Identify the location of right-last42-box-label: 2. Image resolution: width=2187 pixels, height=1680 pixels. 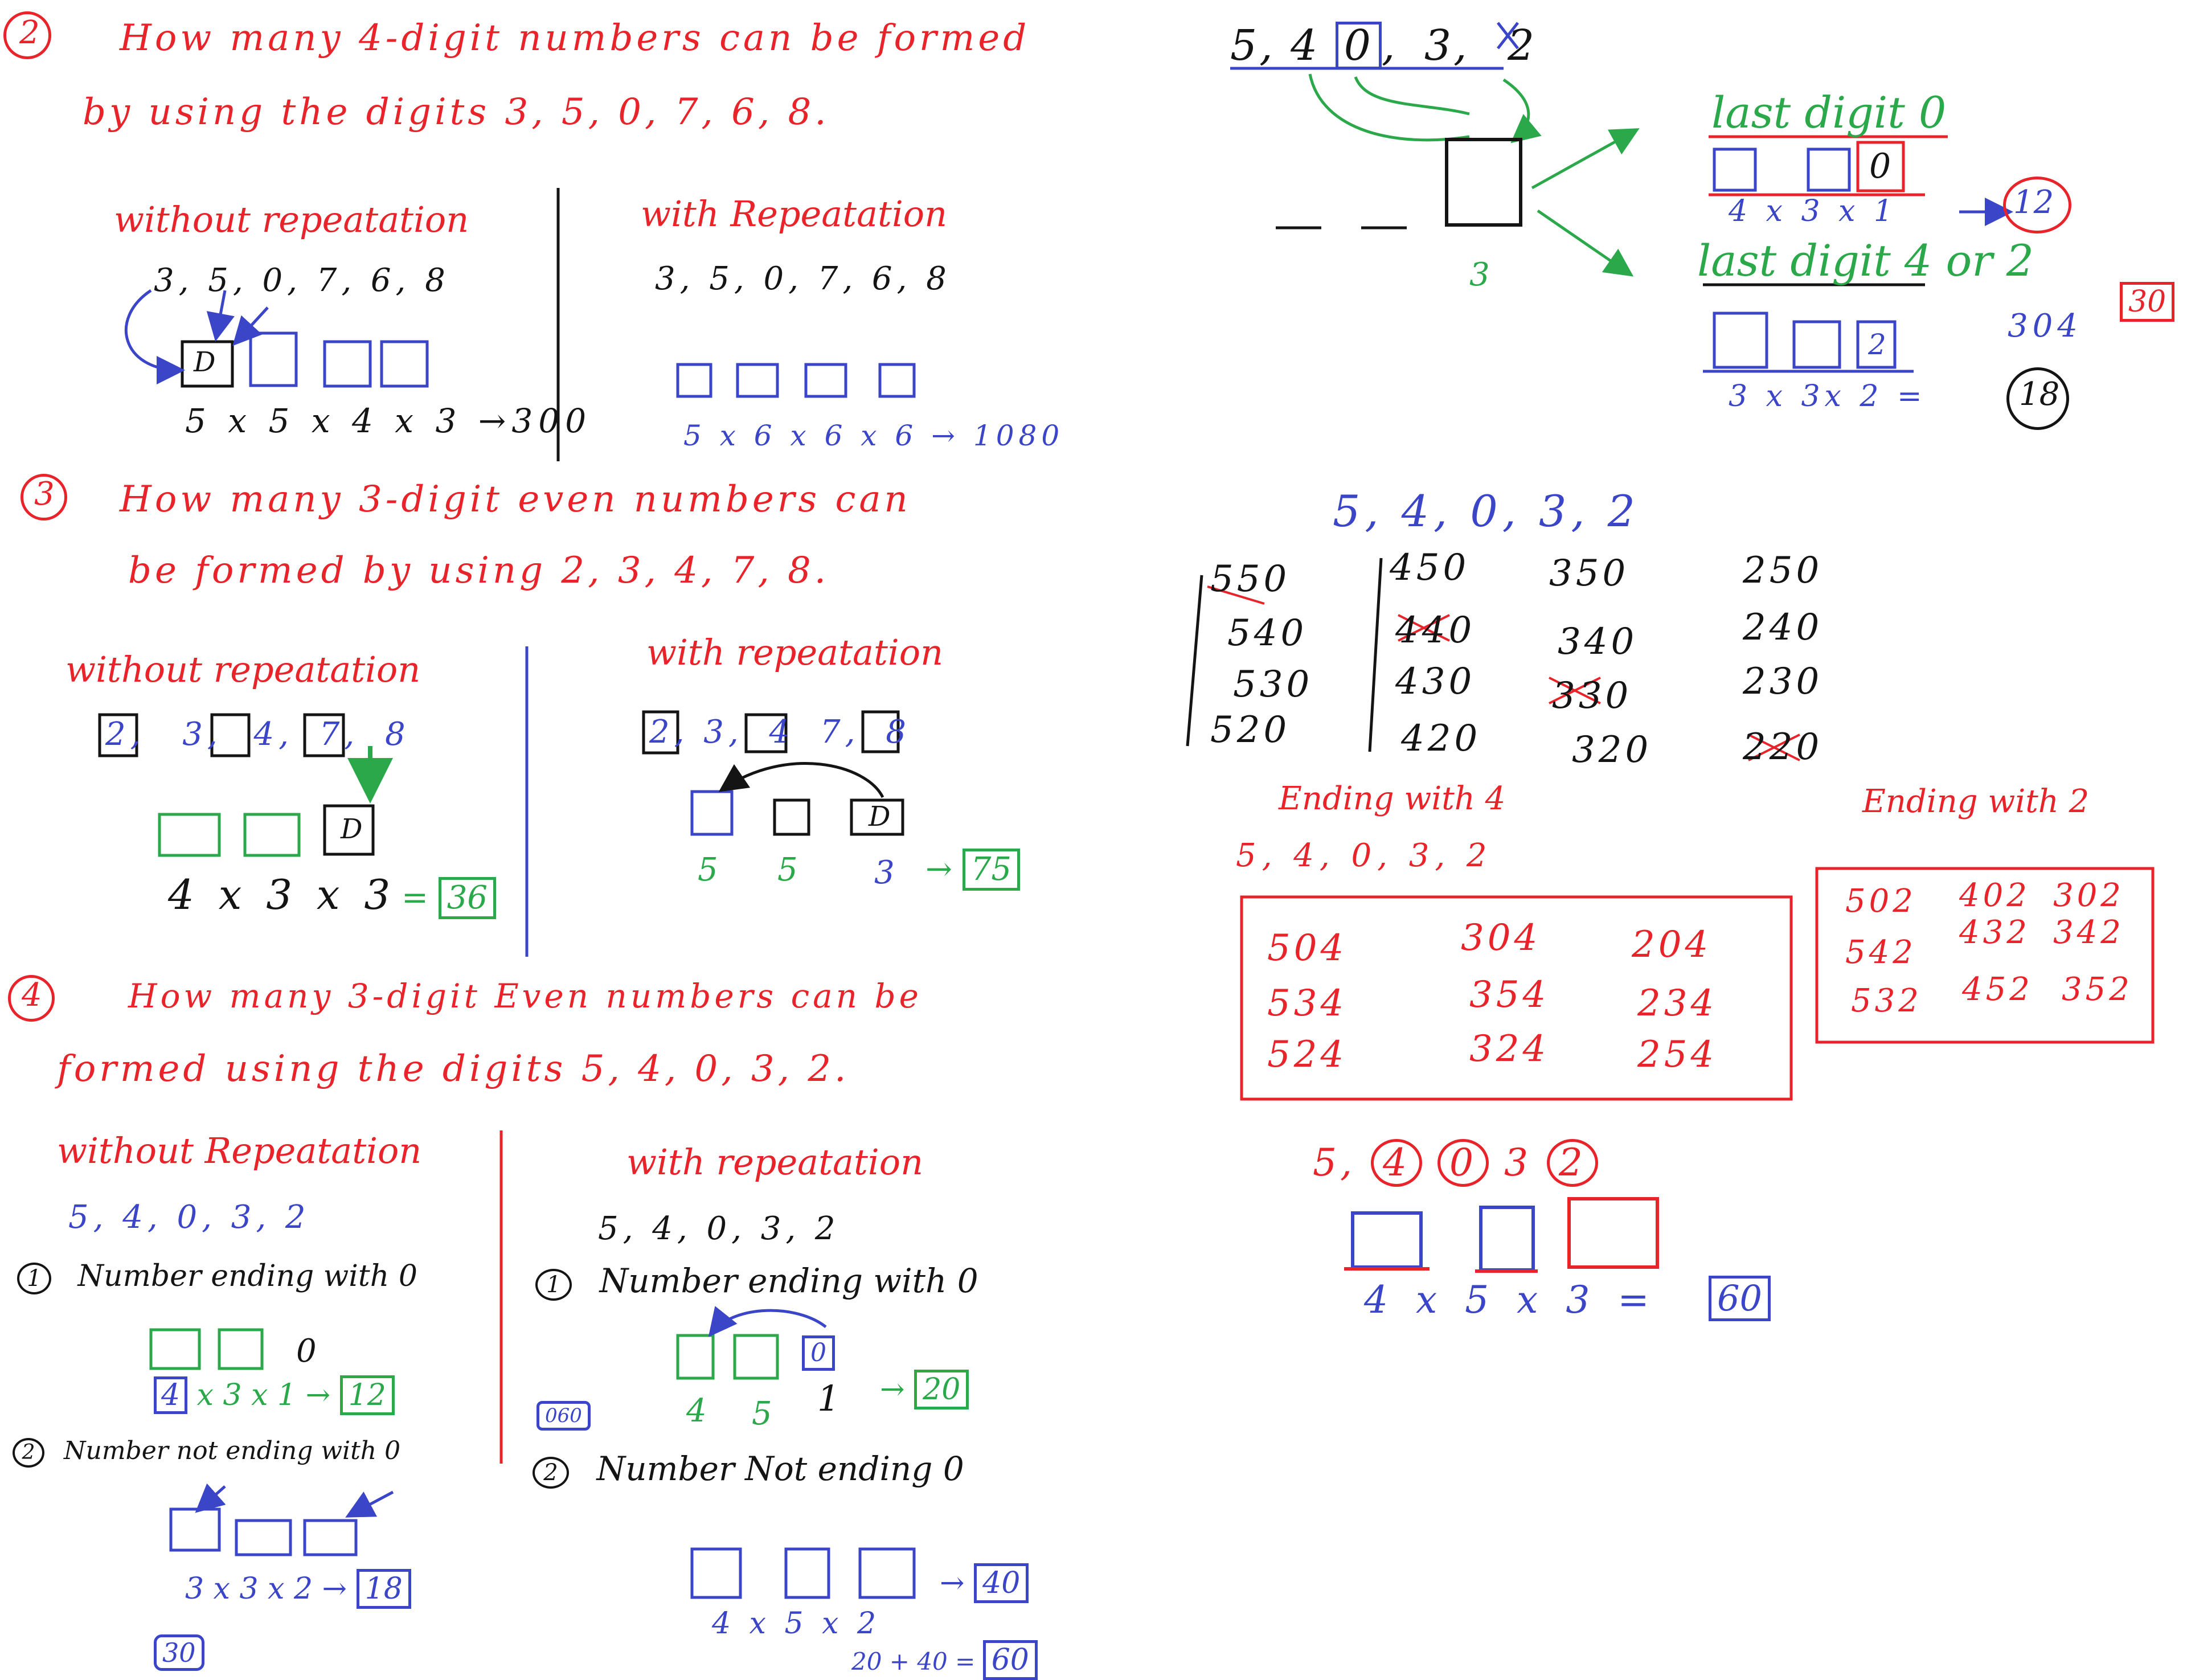
(1877, 344).